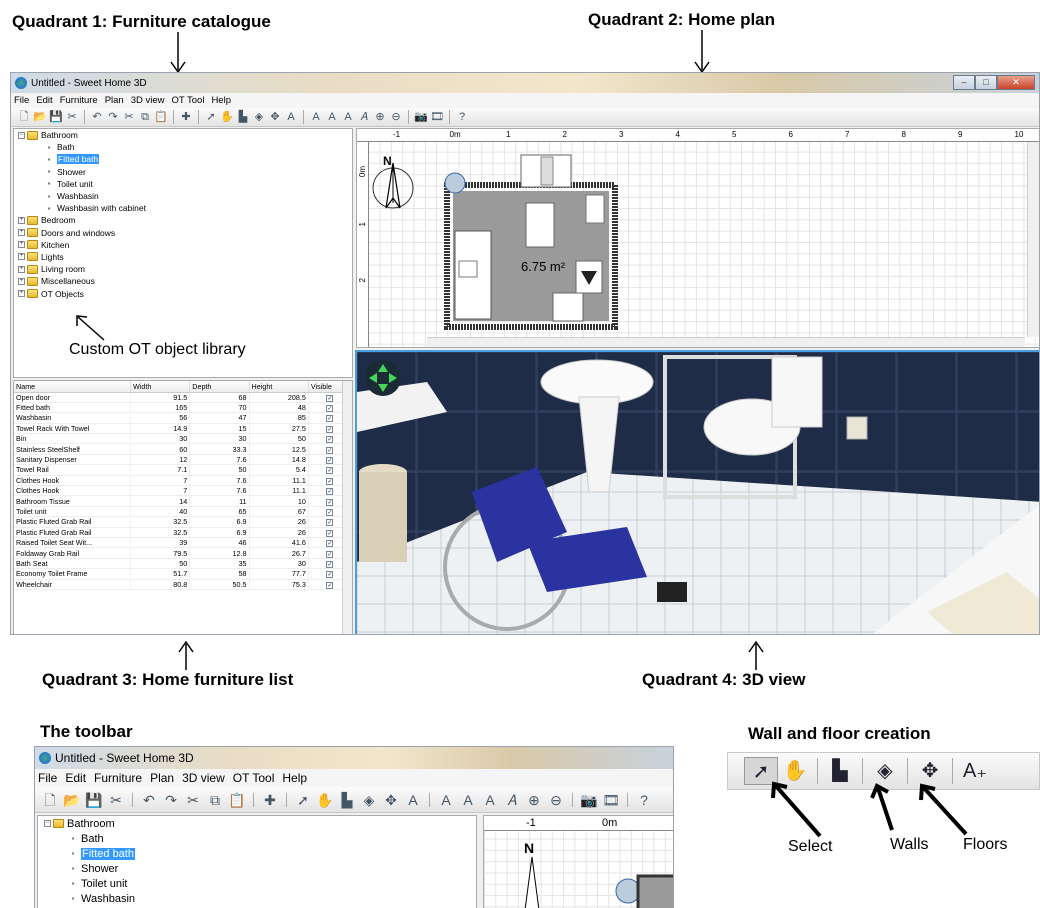 The height and width of the screenshot is (908, 1040). What do you see at coordinates (183, 408) in the screenshot?
I see `table-row: Fitted bath 165 70 48 ✓` at bounding box center [183, 408].